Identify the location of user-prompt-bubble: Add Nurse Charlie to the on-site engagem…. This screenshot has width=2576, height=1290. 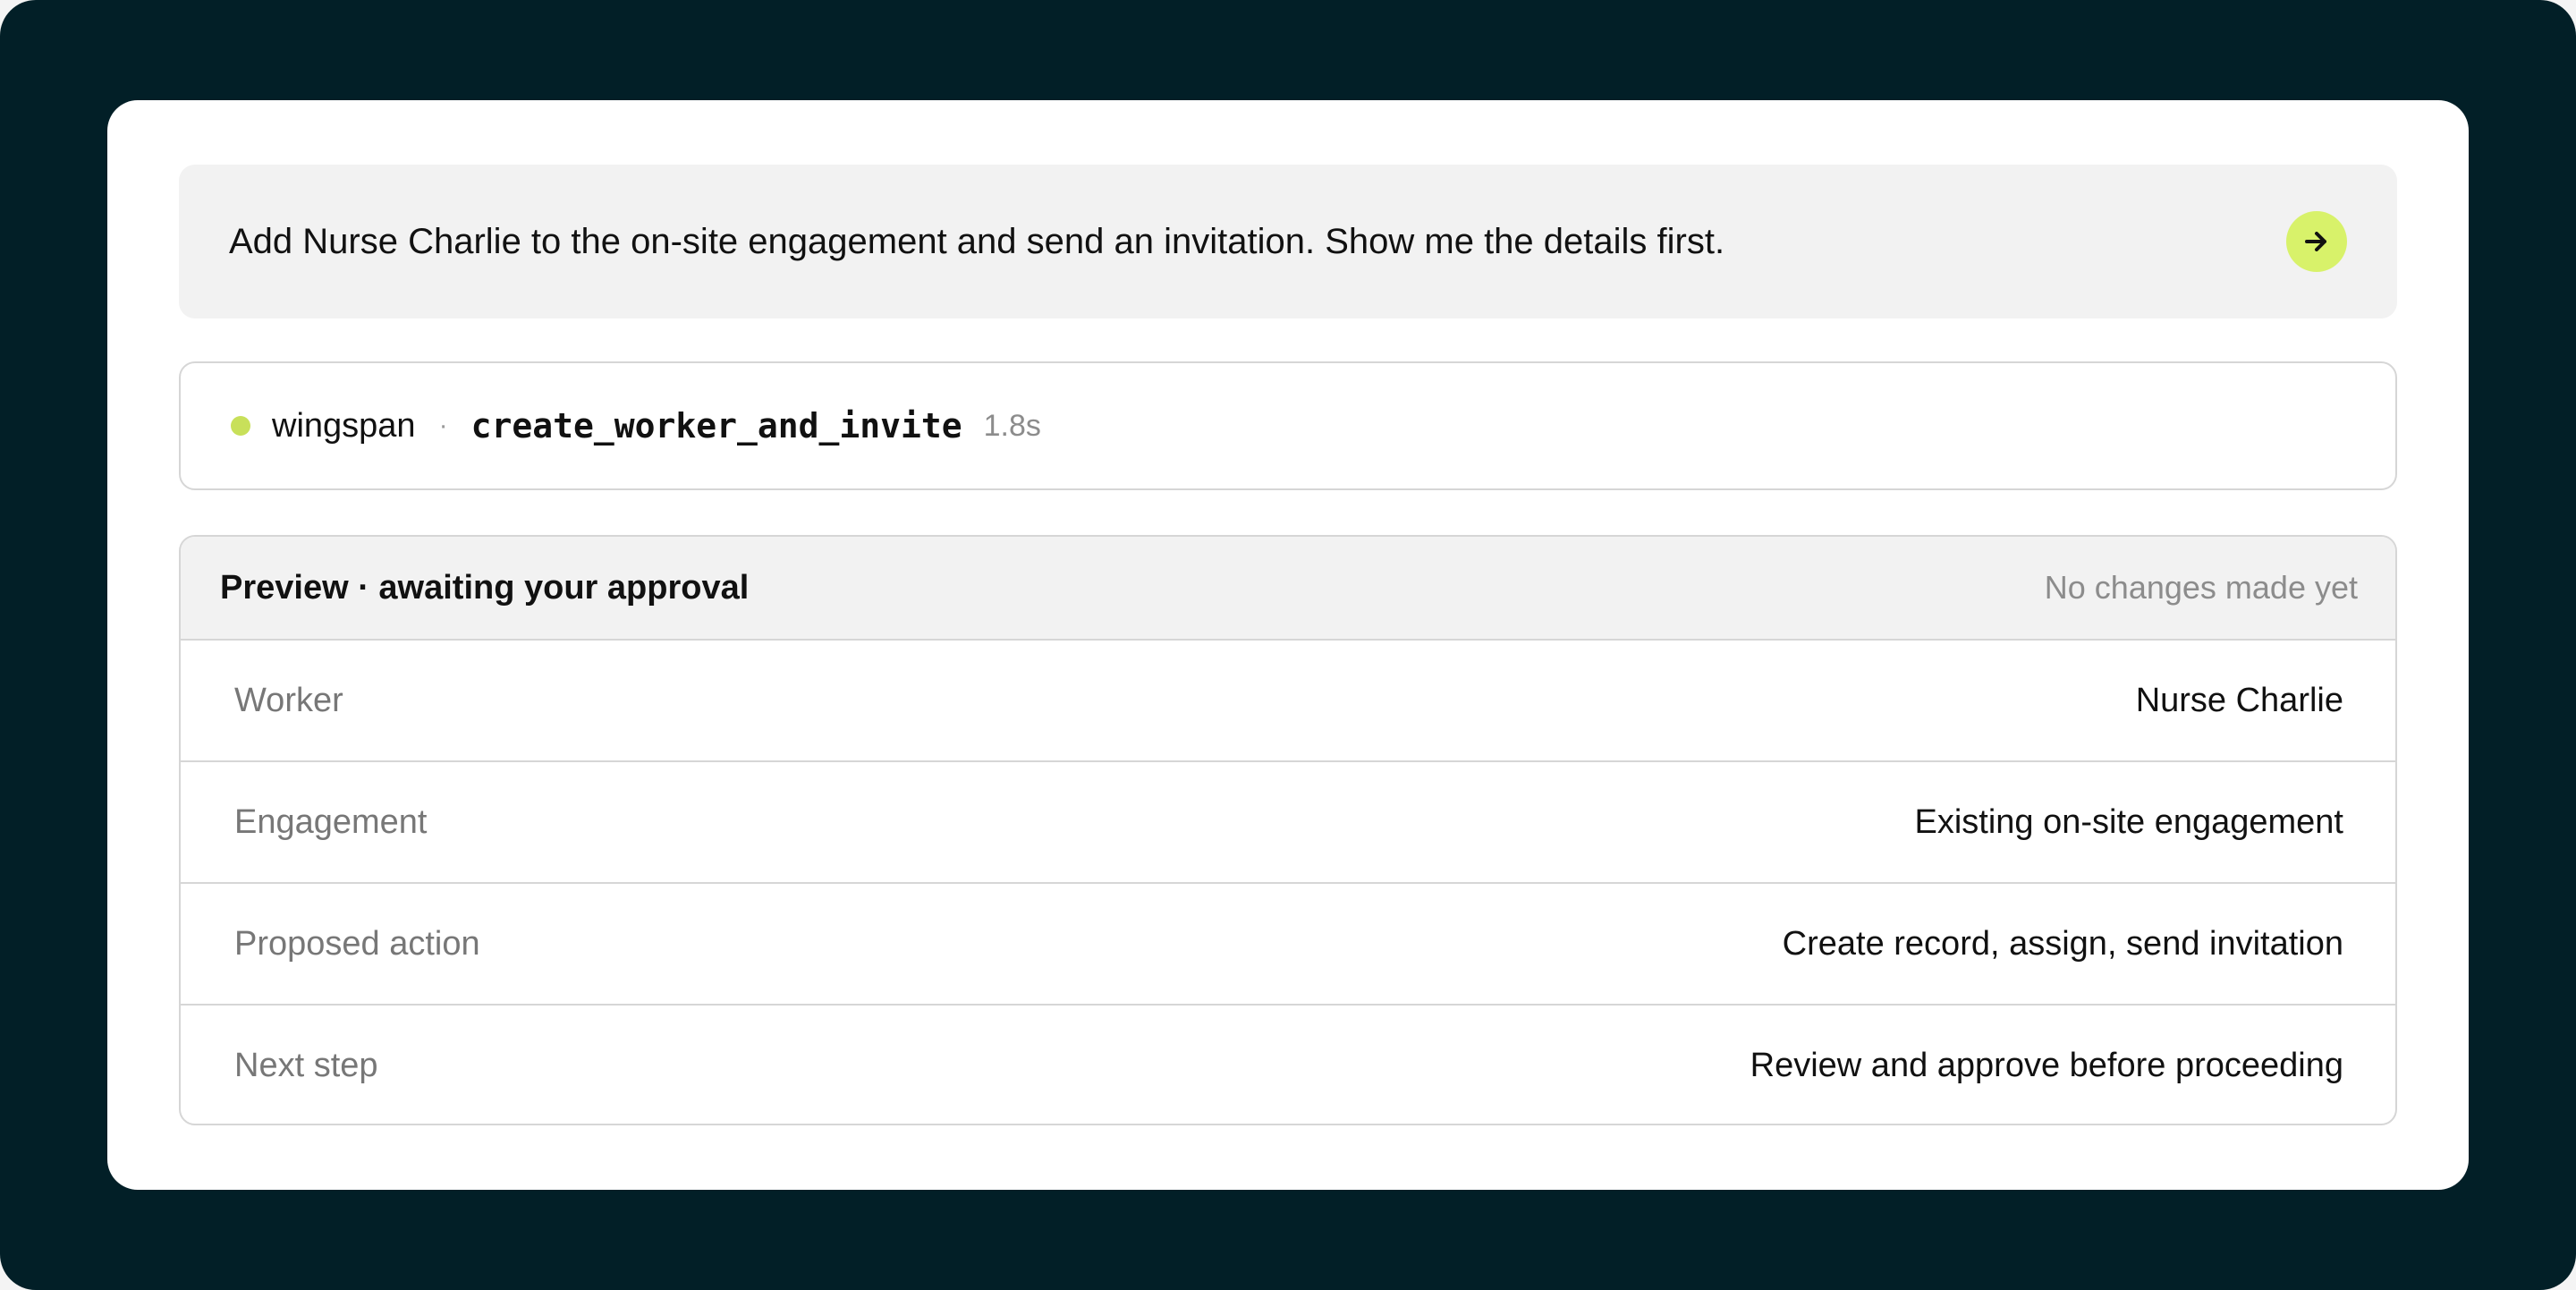
(1288, 241).